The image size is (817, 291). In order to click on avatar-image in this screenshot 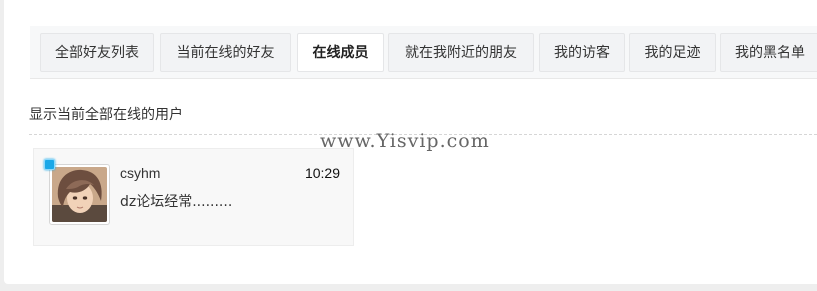, I will do `click(79, 194)`.